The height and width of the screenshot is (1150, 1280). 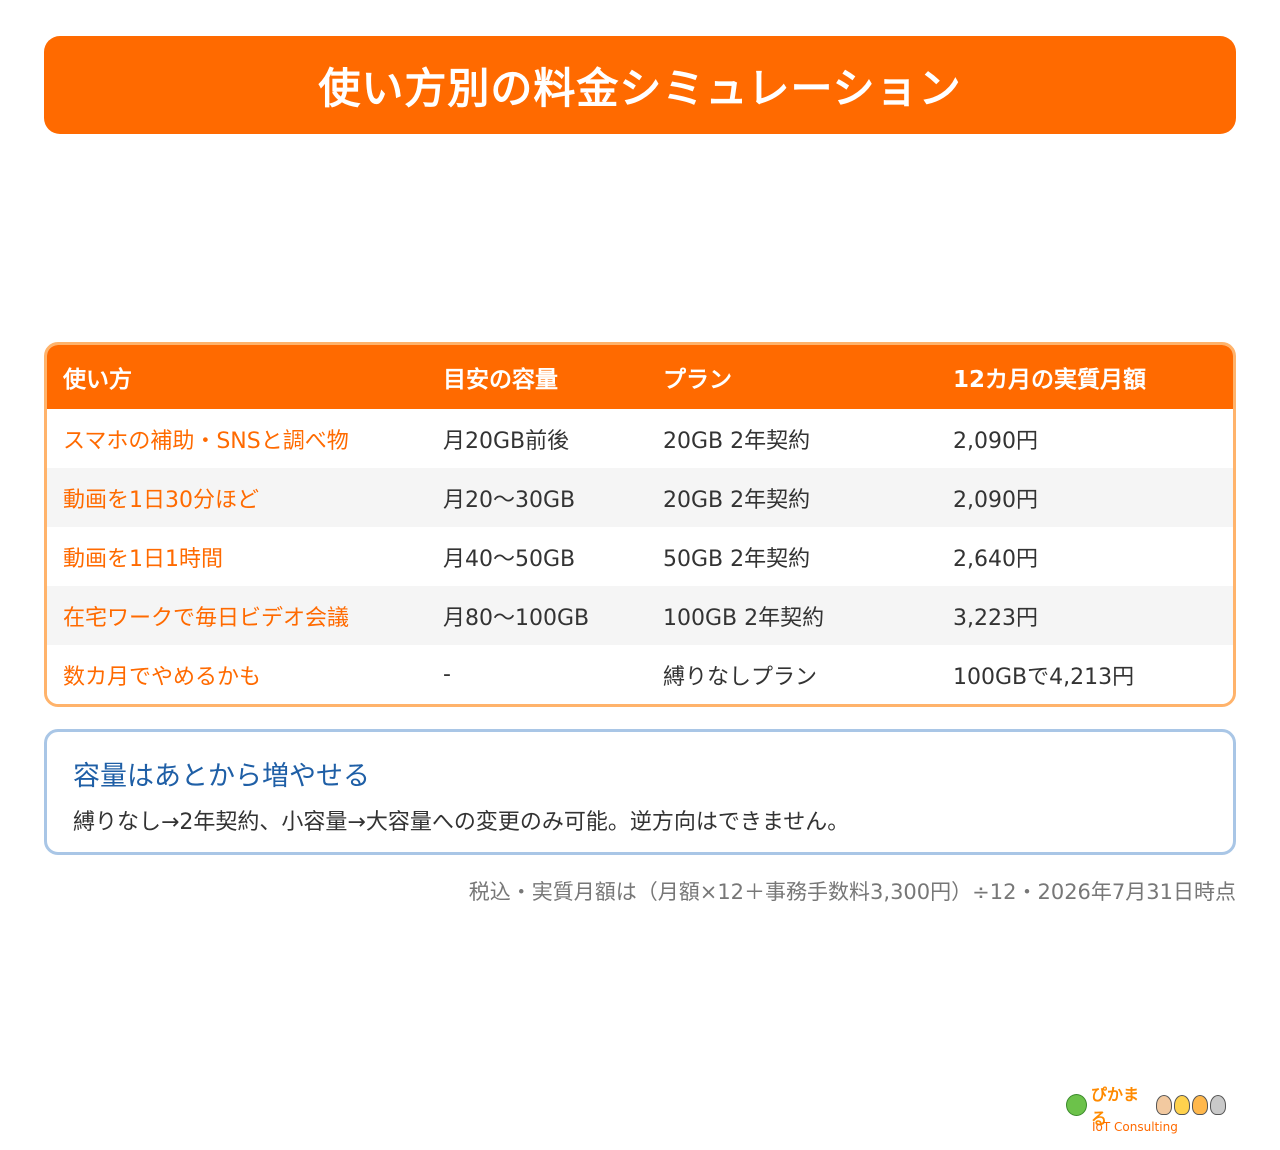 I want to click on title-banner: 使い方別の料金シミュレーション, so click(x=640, y=85).